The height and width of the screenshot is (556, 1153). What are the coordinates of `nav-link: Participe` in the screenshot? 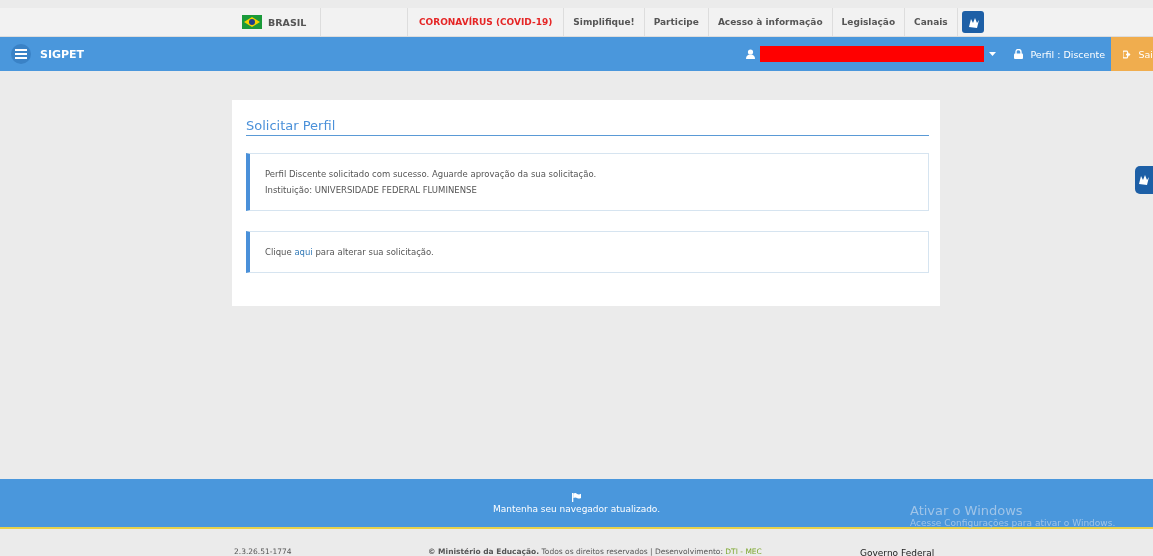 It's located at (676, 22).